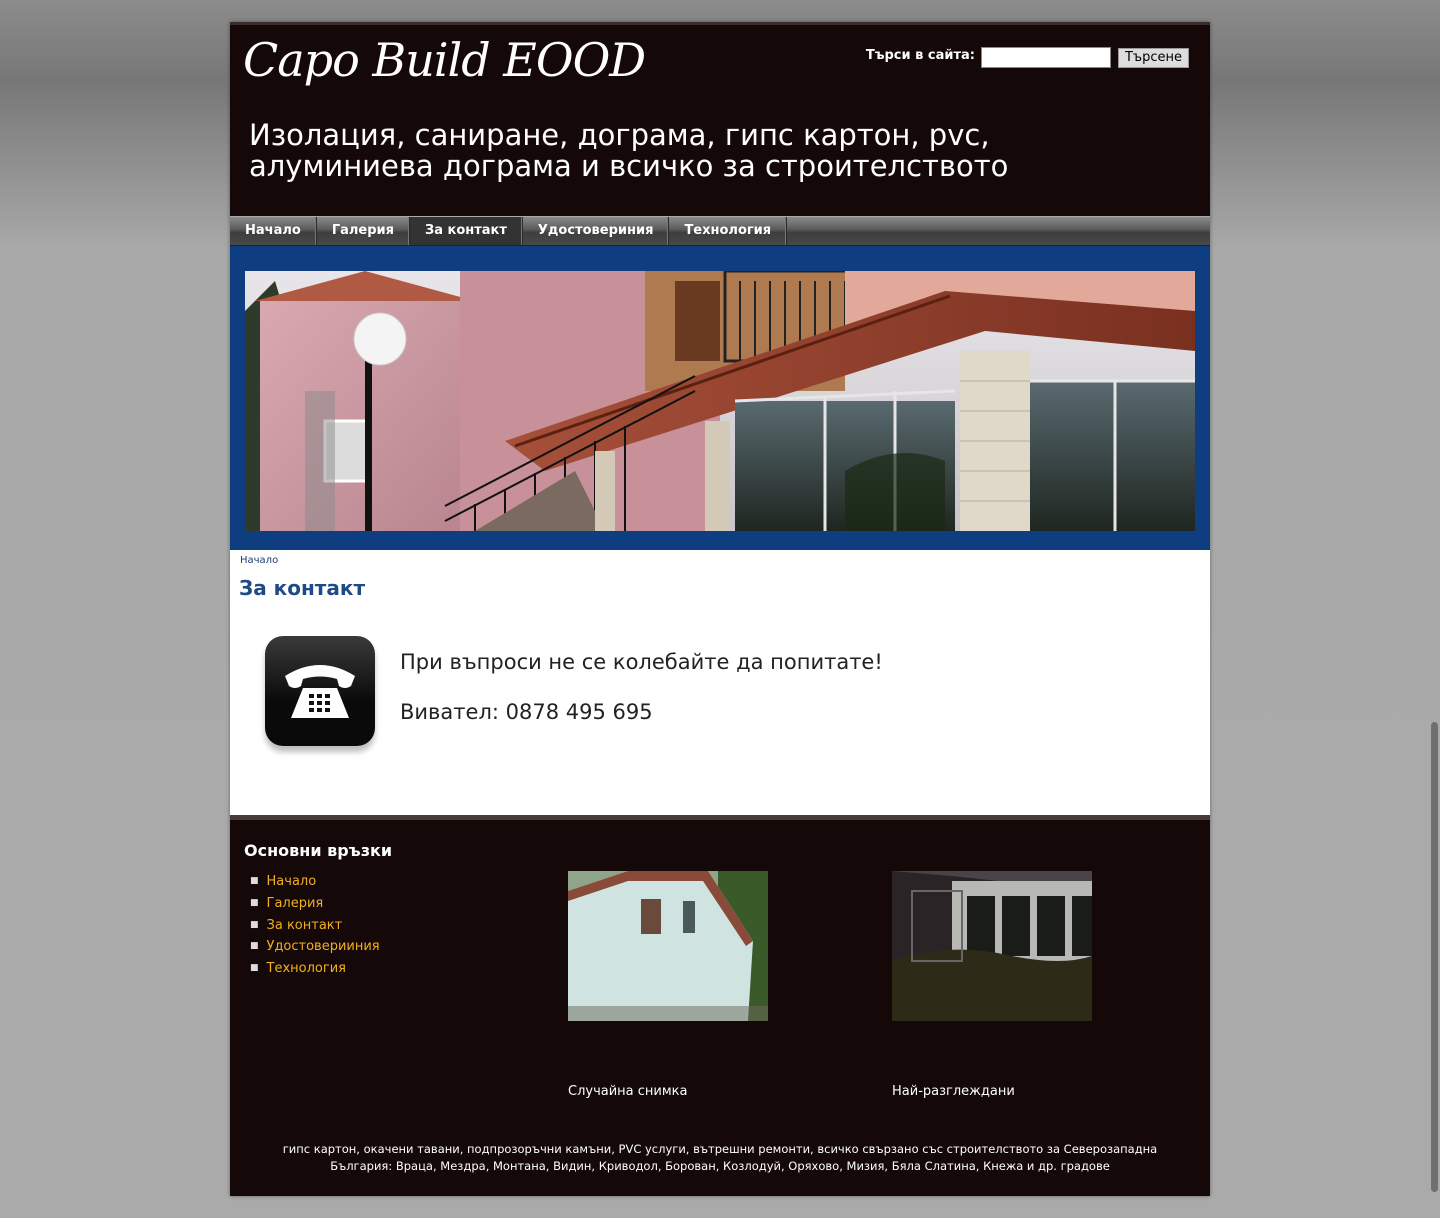  What do you see at coordinates (992, 946) in the screenshot?
I see `most-viewed-thumbnail` at bounding box center [992, 946].